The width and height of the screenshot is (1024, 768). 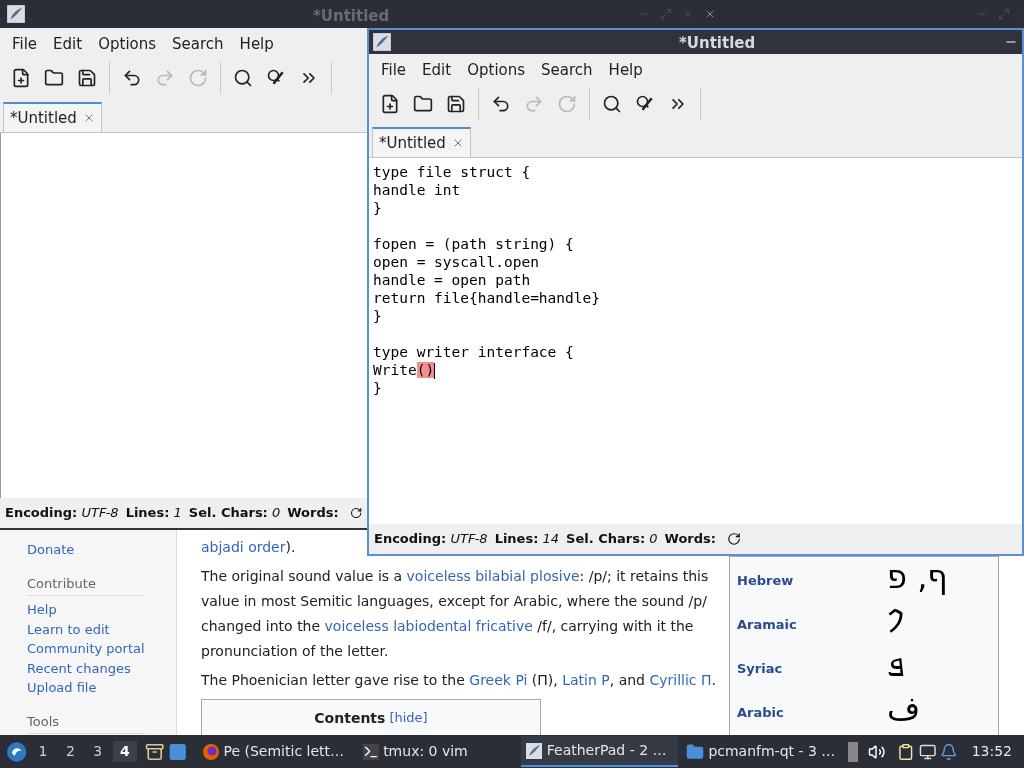 I want to click on browser-icon, so click(x=210, y=751).